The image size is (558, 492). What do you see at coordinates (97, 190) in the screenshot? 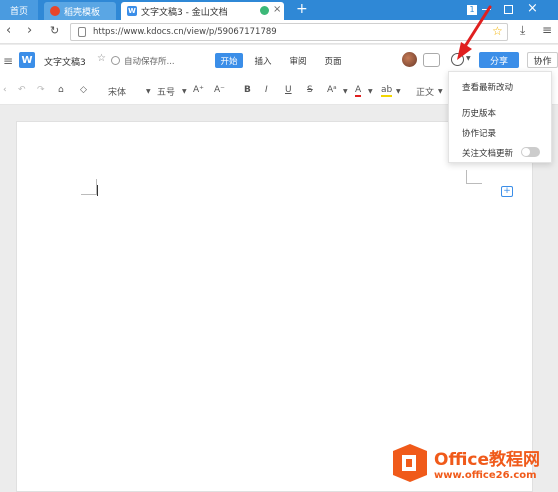
I see `text-cursor` at bounding box center [97, 190].